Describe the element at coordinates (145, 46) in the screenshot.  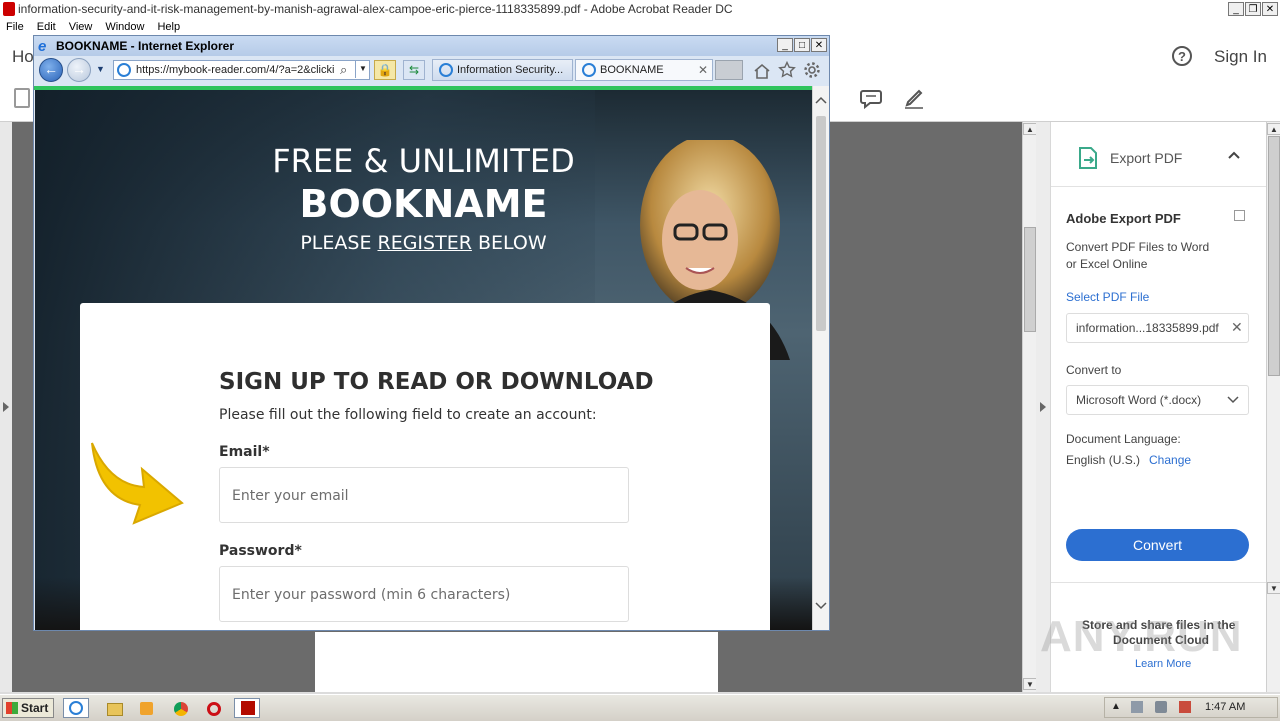
I see `ie-window-title: BOOKNAME - Internet Explorer` at that location.